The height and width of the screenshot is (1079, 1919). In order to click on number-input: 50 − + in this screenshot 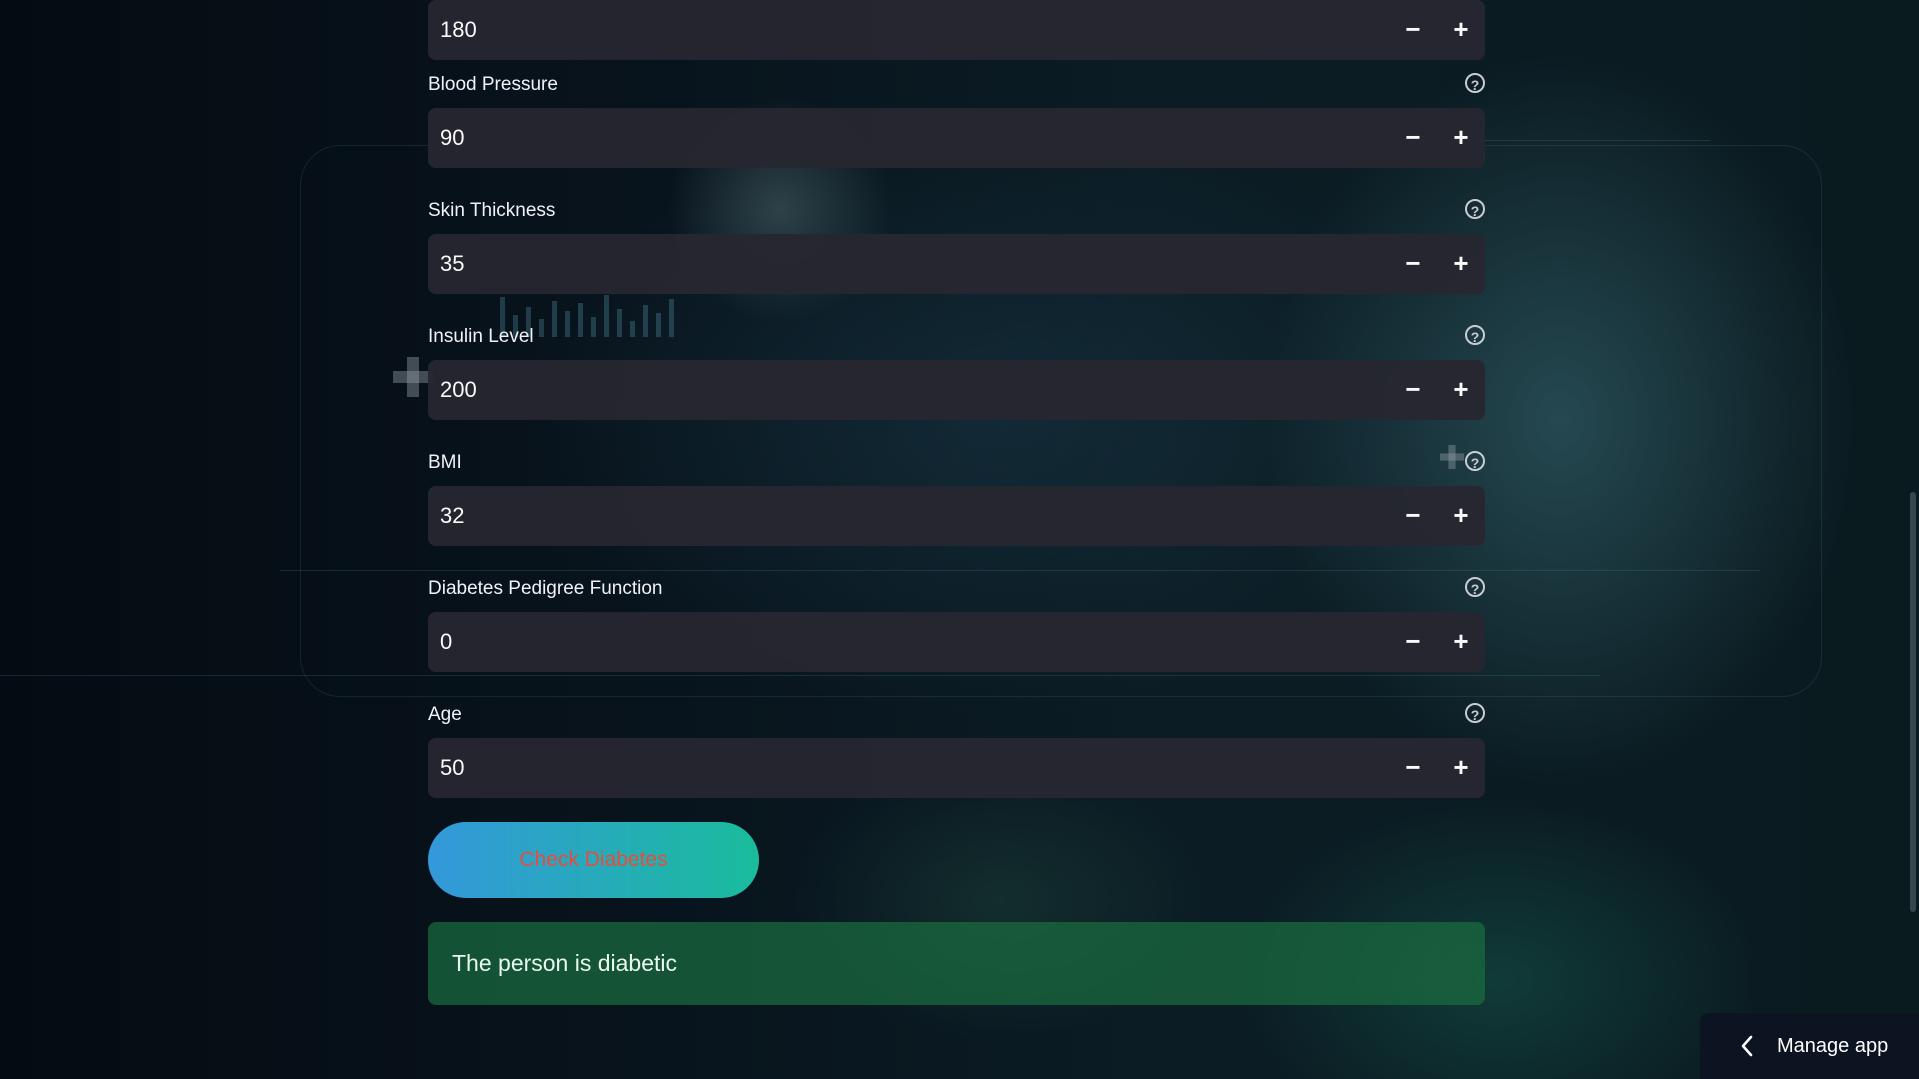, I will do `click(956, 768)`.